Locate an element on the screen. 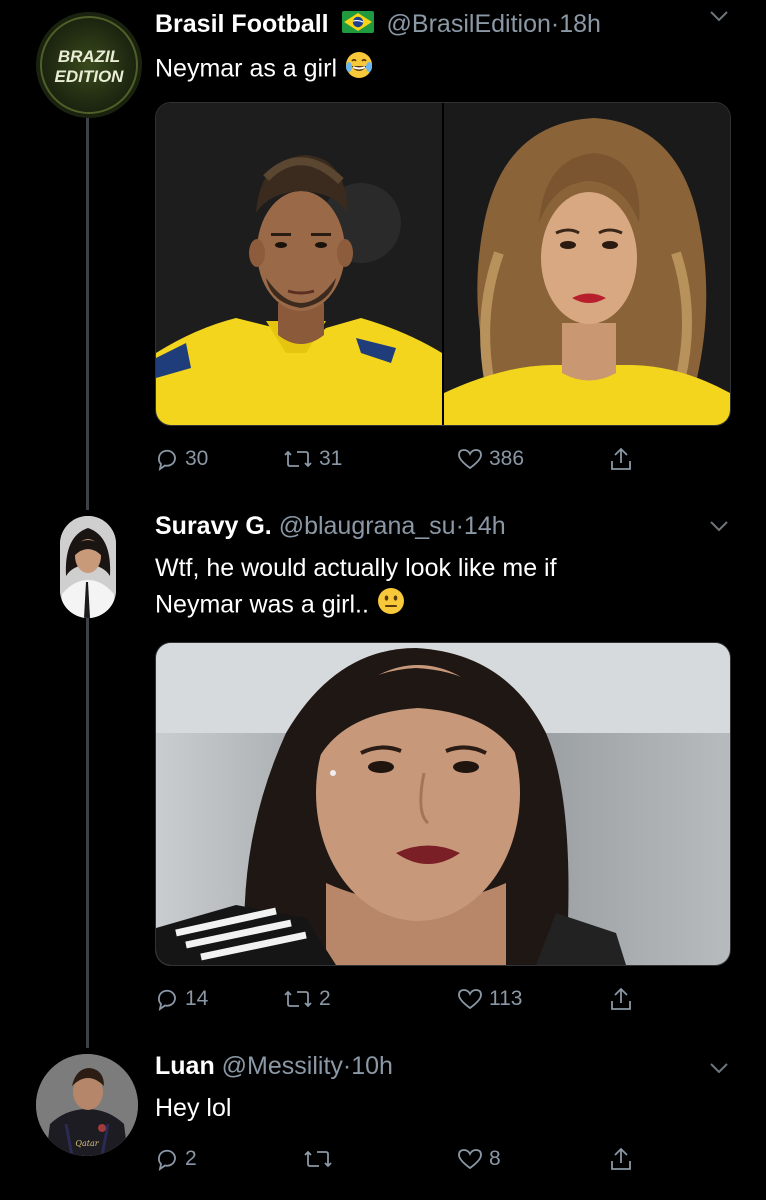  tweet-header: Brasil Football @BrasilEdition·18h is located at coordinates (378, 25).